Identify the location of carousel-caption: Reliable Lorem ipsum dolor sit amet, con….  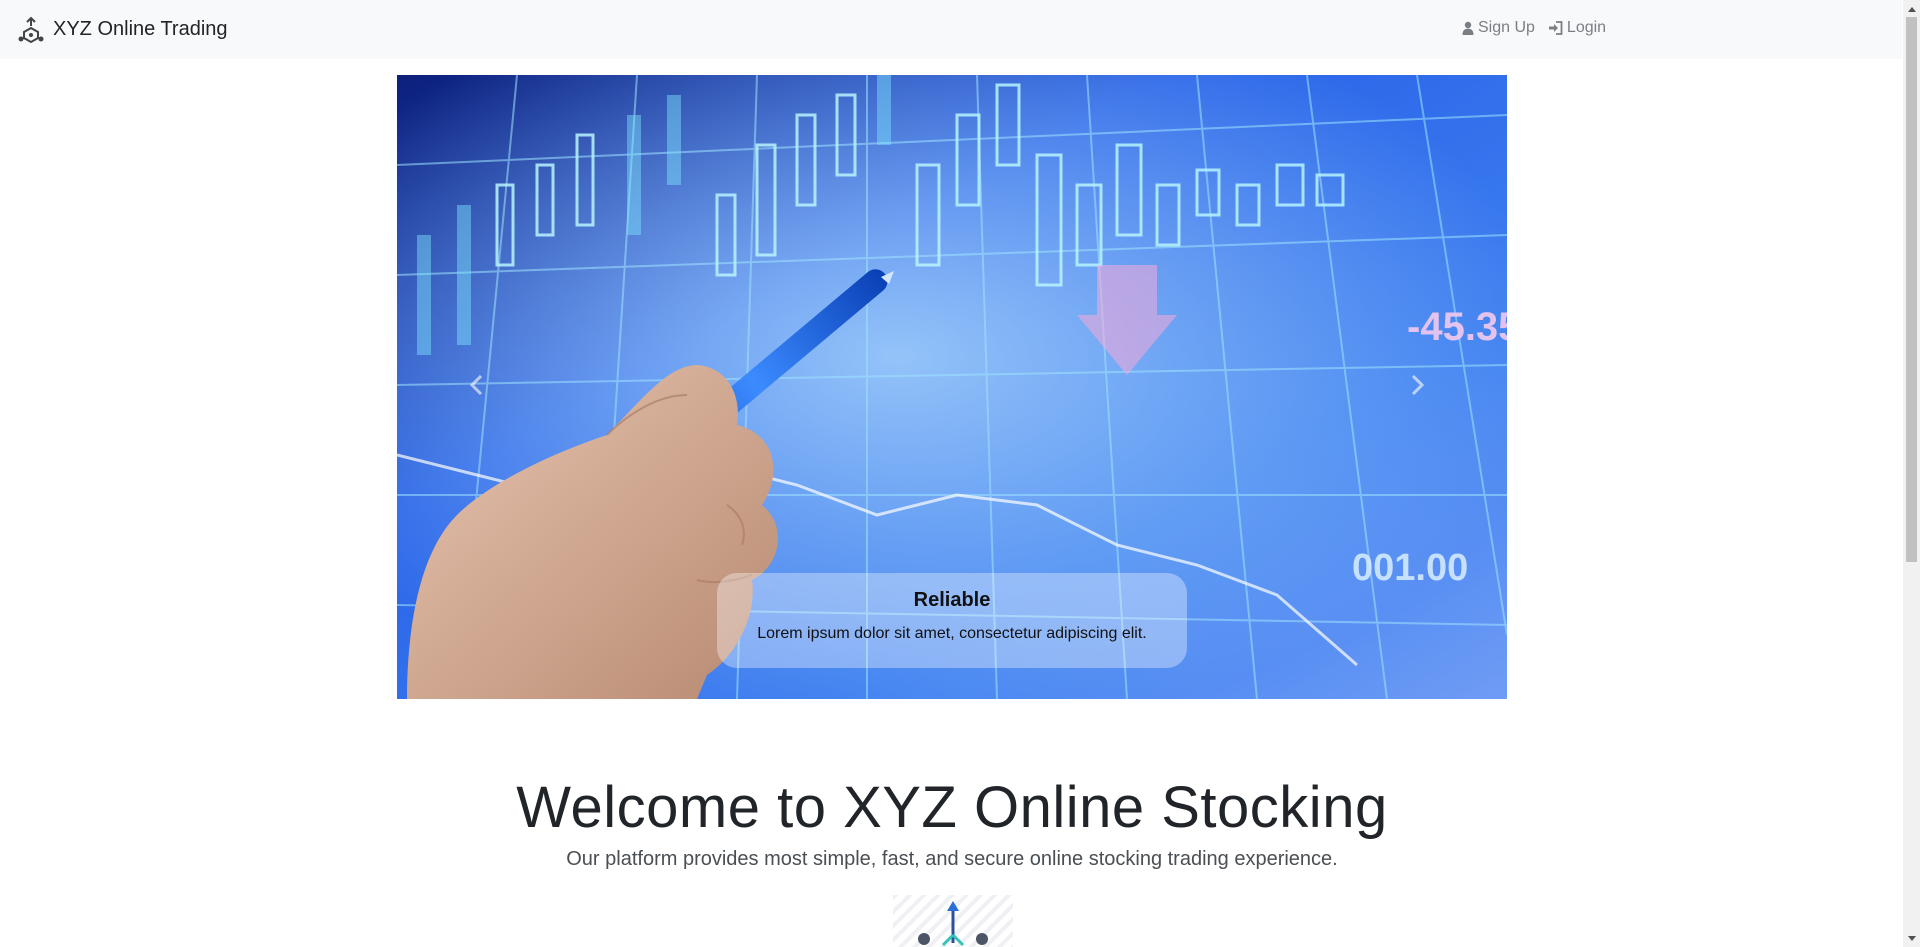
(952, 616).